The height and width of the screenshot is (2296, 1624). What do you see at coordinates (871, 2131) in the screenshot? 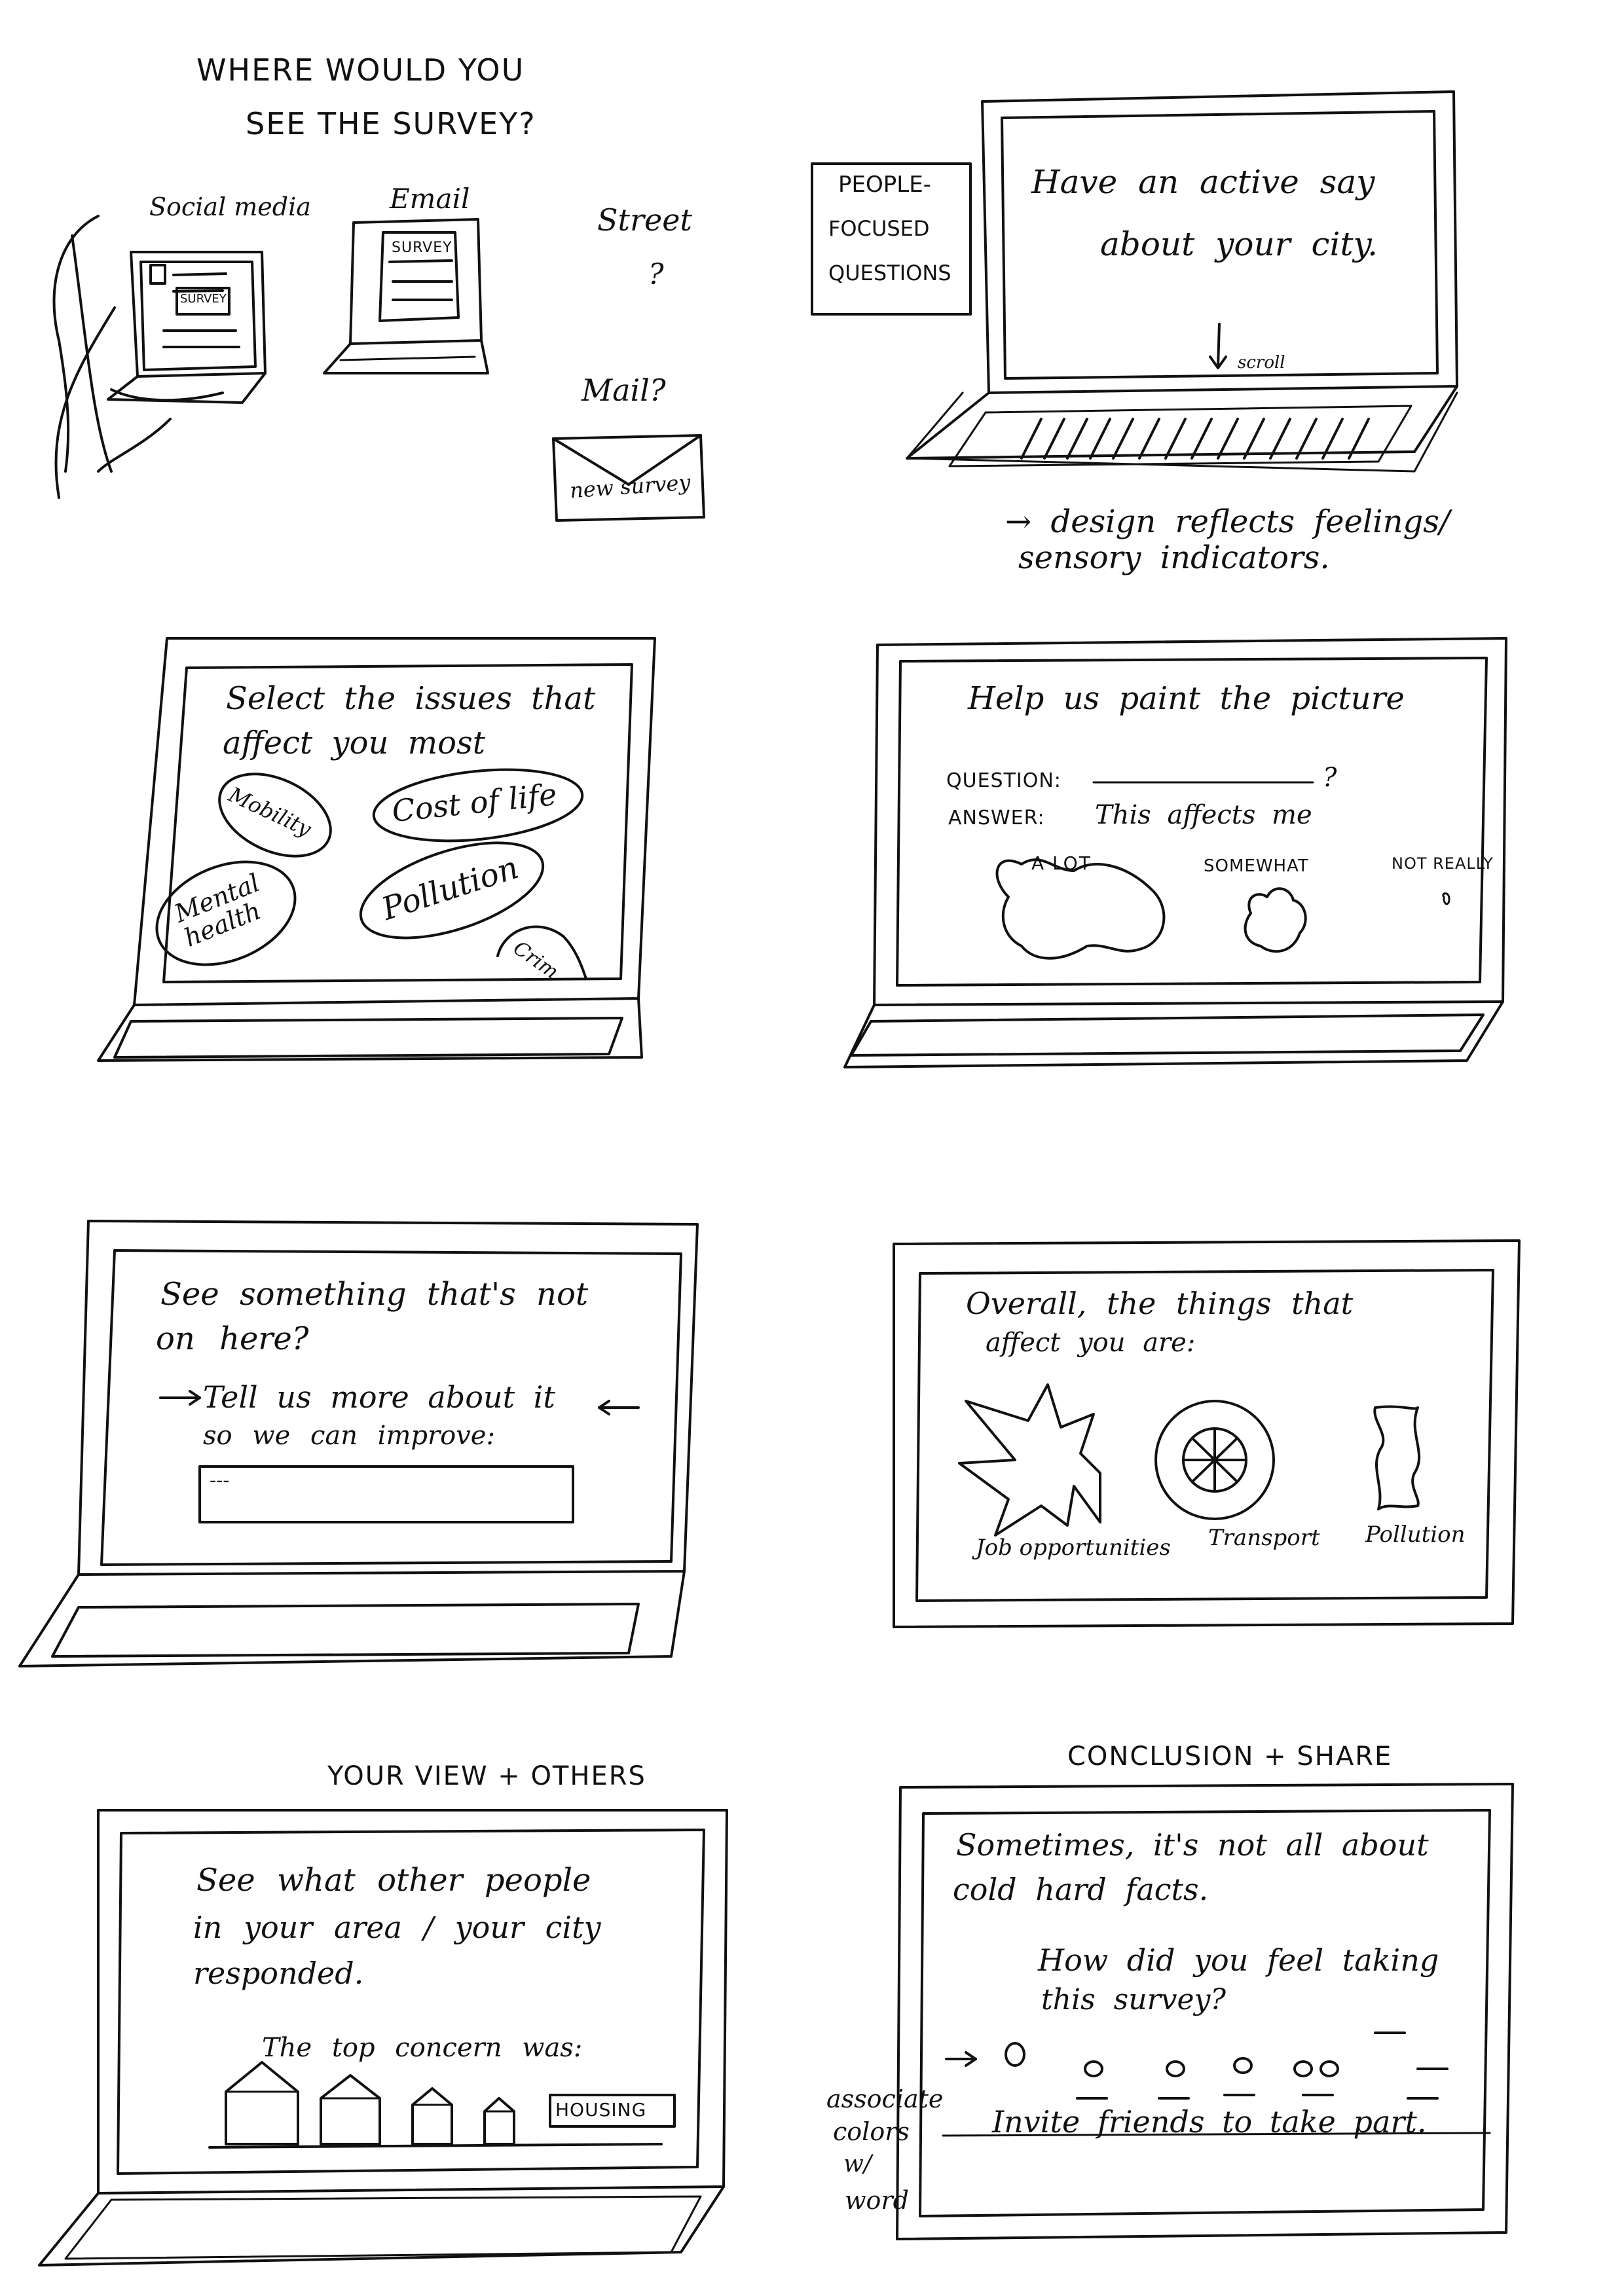
I see `side-note-line2: colors` at bounding box center [871, 2131].